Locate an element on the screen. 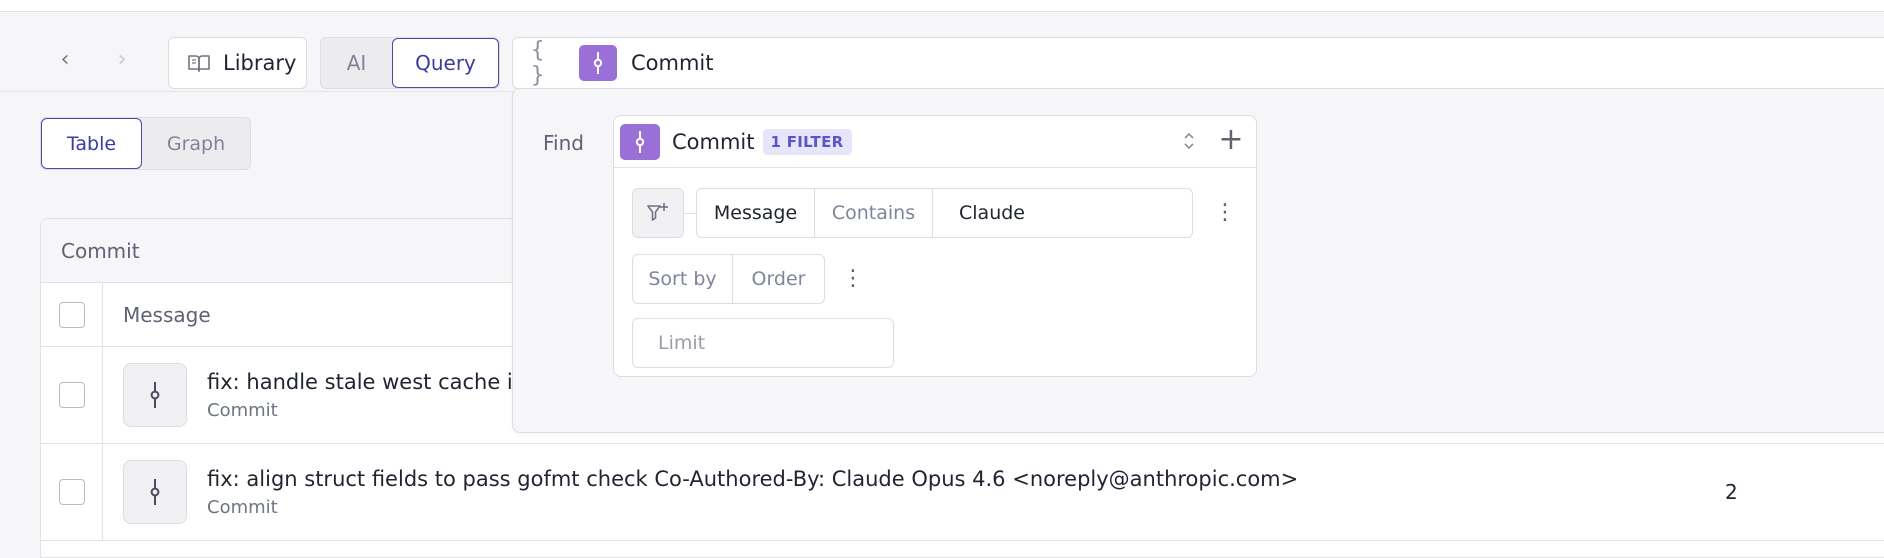 The height and width of the screenshot is (558, 1884). select-all-checkbox is located at coordinates (71, 314).